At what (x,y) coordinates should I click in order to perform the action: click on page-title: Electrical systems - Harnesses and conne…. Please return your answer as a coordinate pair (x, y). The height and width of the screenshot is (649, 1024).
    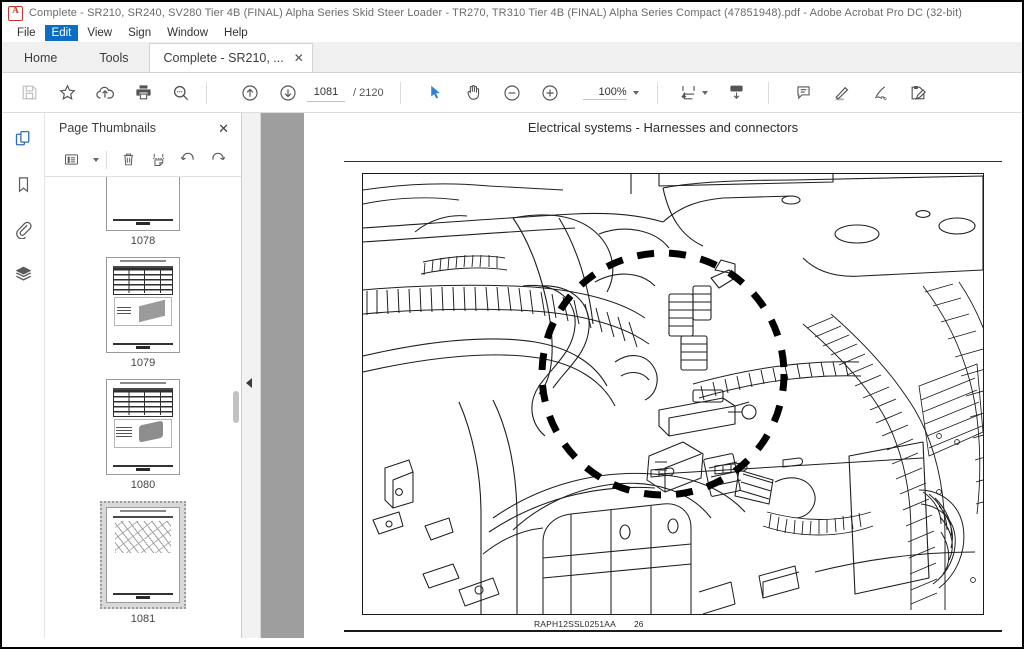
    Looking at the image, I should click on (663, 127).